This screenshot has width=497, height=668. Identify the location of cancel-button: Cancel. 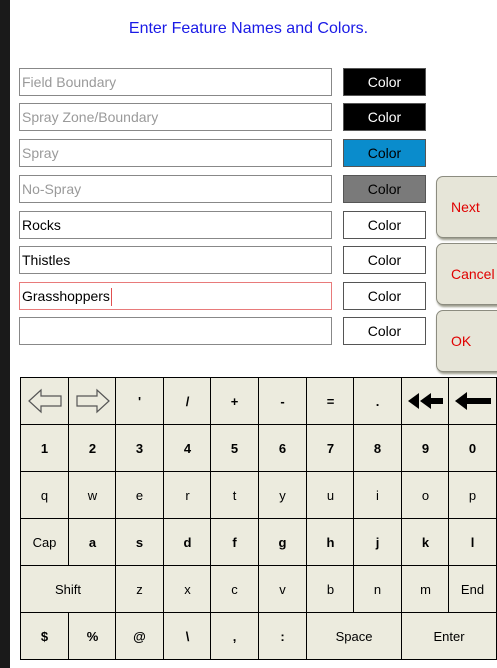
(466, 274).